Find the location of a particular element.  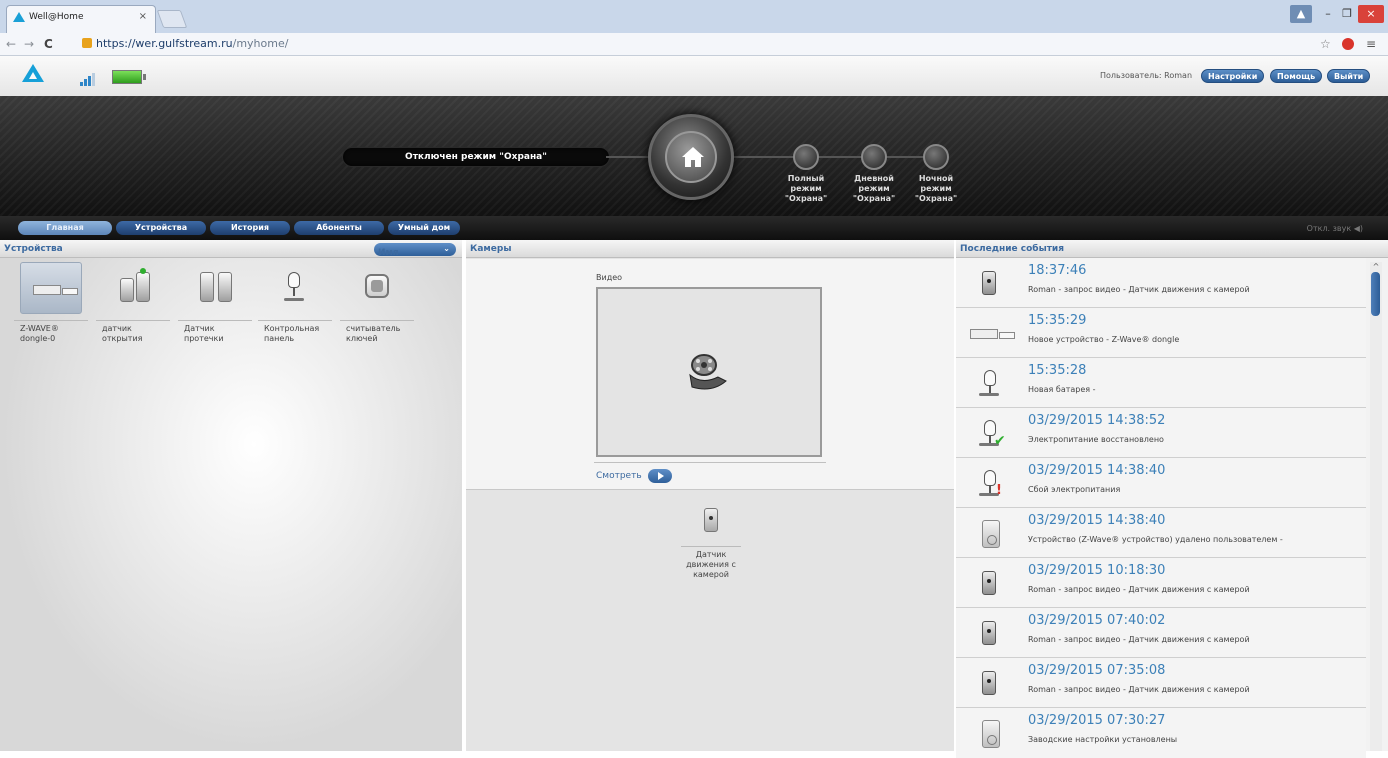

tab-subscribers: Абоненты is located at coordinates (339, 228).